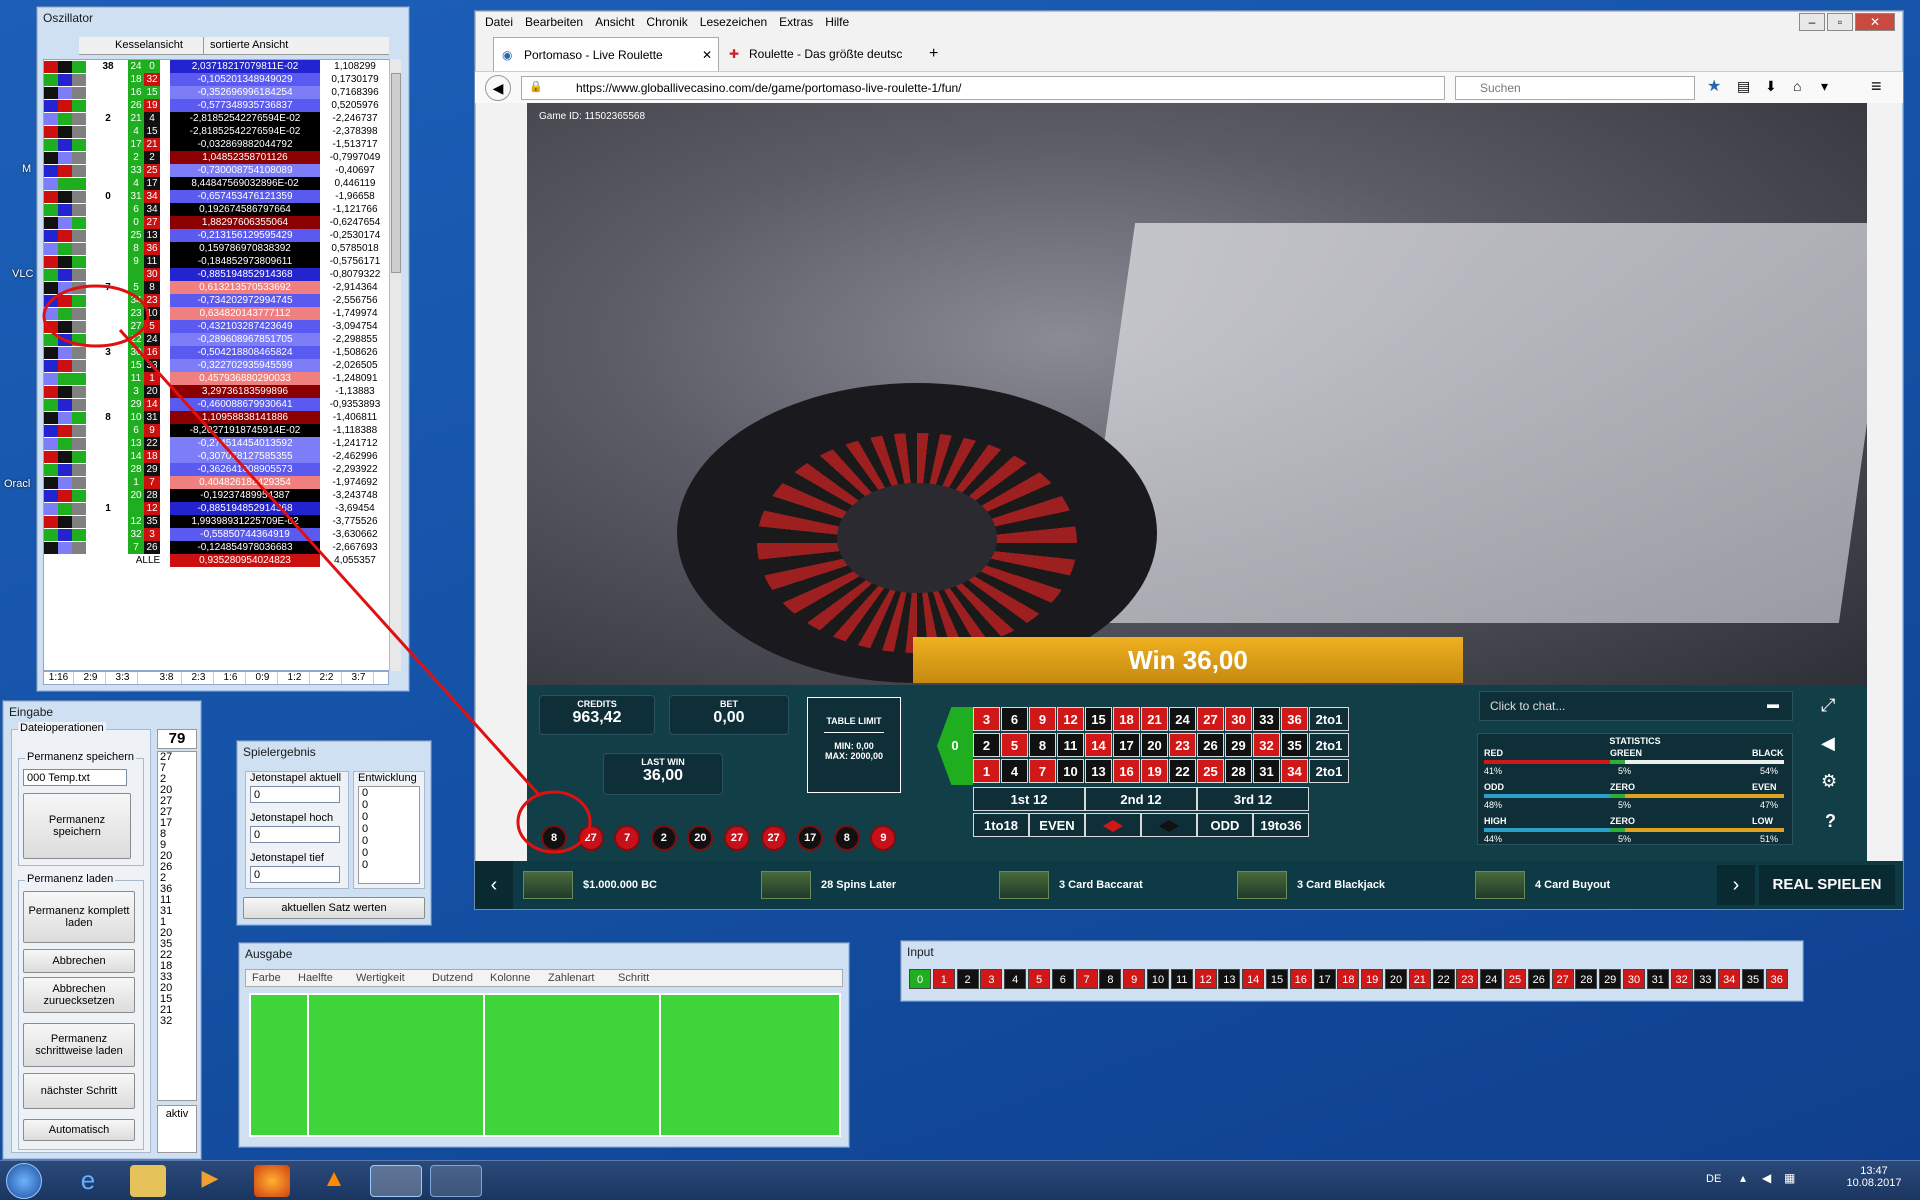  What do you see at coordinates (1134, 979) in the screenshot?
I see `input-number-9: 9` at bounding box center [1134, 979].